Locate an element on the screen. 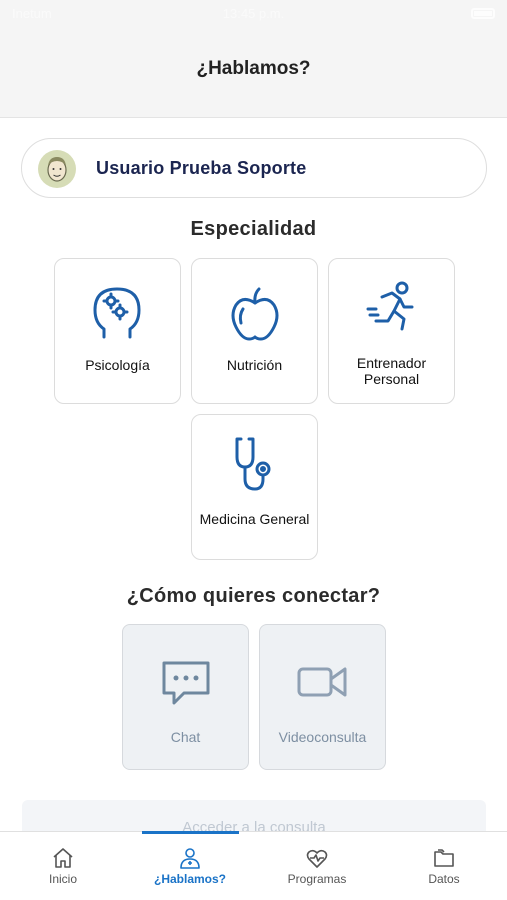 The height and width of the screenshot is (900, 507). status-bar: Inetum 13:45 p.m. is located at coordinates (253, 14).